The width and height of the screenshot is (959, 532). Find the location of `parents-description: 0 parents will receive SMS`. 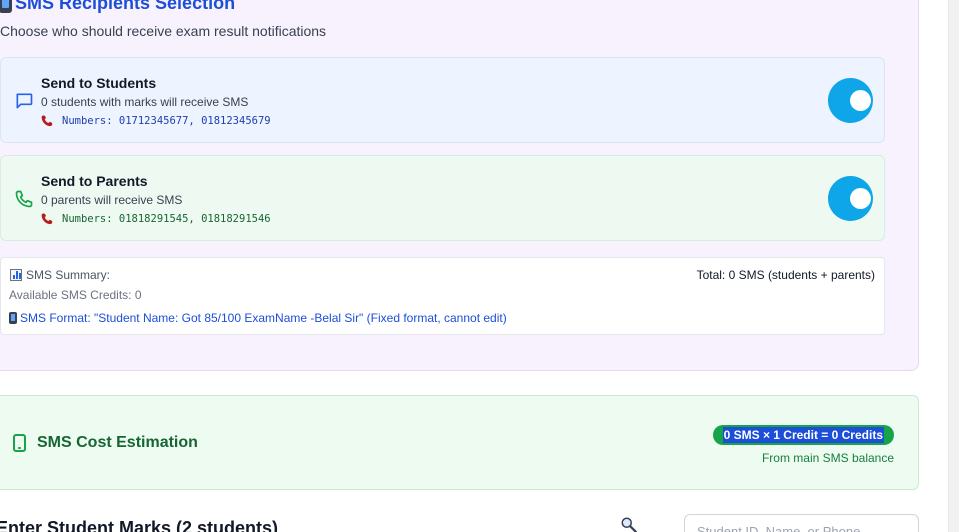

parents-description: 0 parents will receive SMS is located at coordinates (112, 200).